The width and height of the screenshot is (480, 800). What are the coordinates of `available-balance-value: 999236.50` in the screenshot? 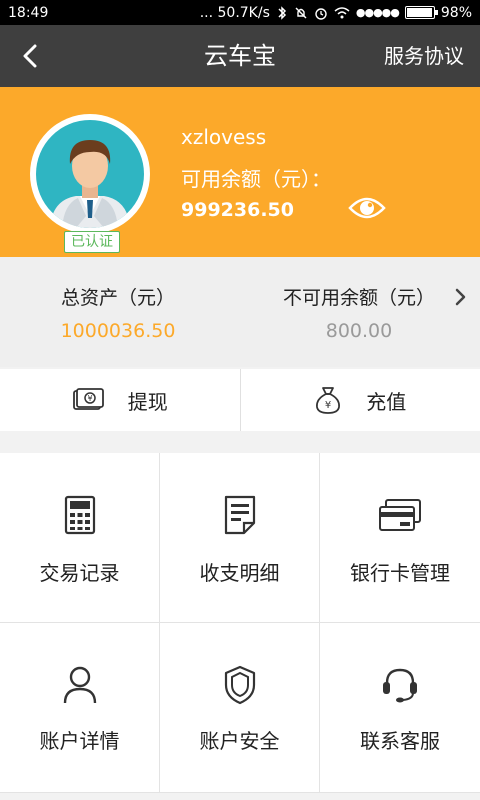 It's located at (237, 210).